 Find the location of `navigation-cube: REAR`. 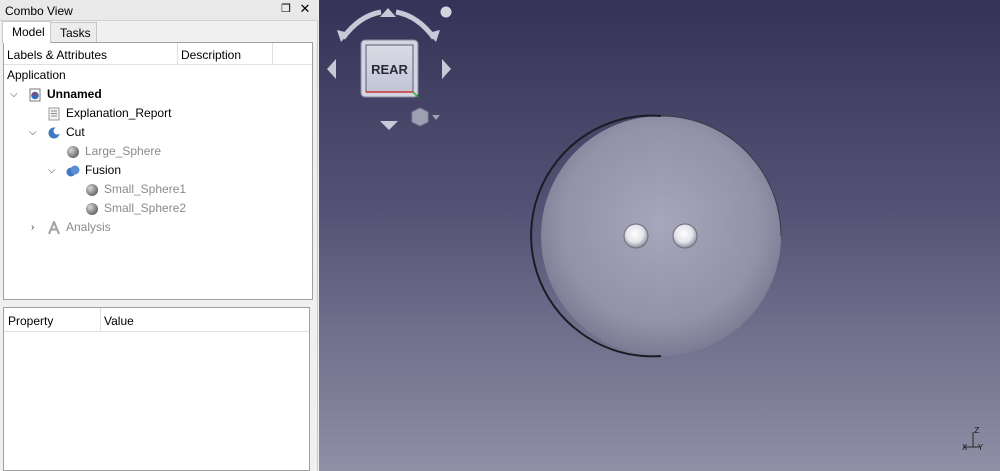

navigation-cube: REAR is located at coordinates (389, 68).